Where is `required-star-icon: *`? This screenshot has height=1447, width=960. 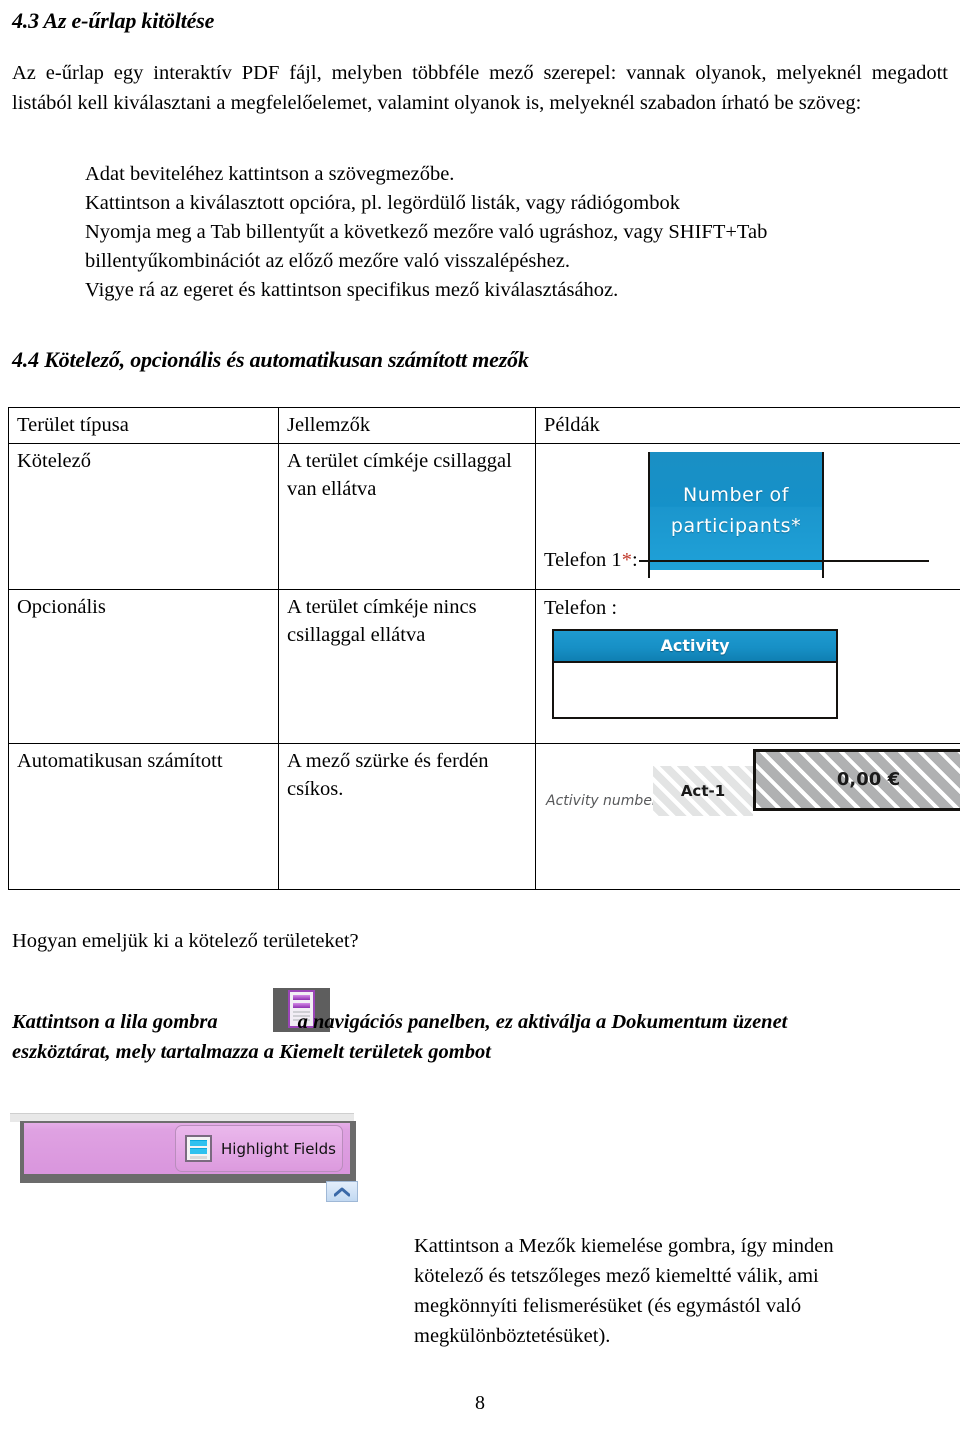 required-star-icon: * is located at coordinates (626, 560).